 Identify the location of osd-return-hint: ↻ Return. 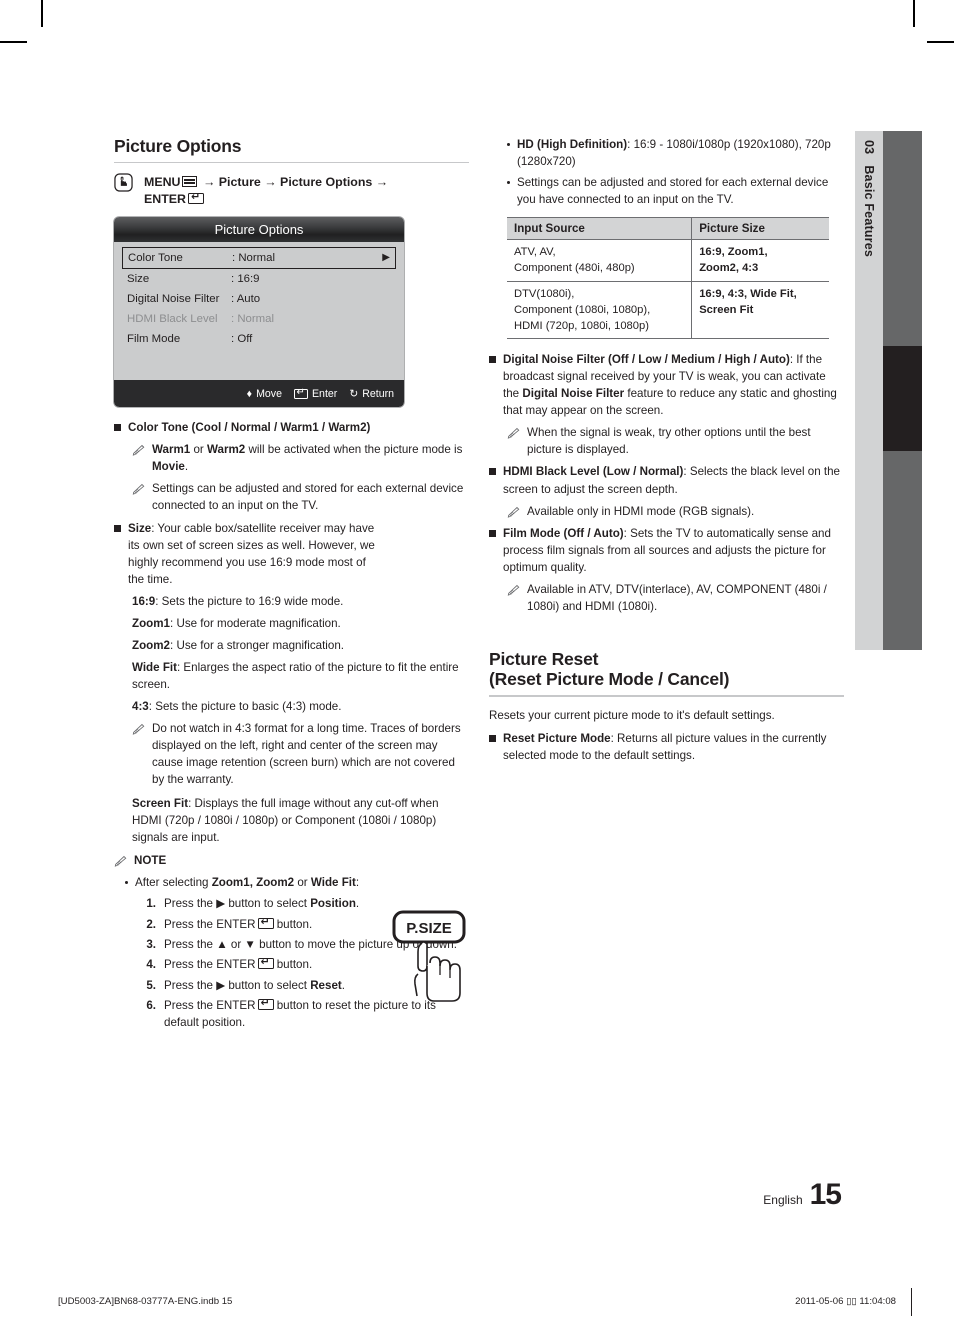
(371, 394).